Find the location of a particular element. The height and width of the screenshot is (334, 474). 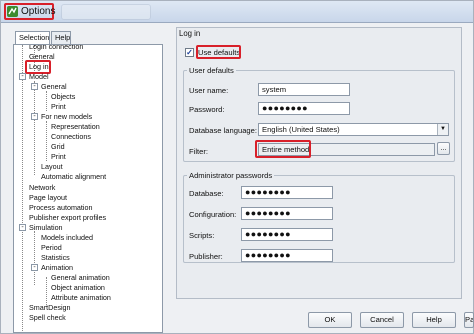

admin-passwords-group-label: Administrator passwords is located at coordinates (231, 175).